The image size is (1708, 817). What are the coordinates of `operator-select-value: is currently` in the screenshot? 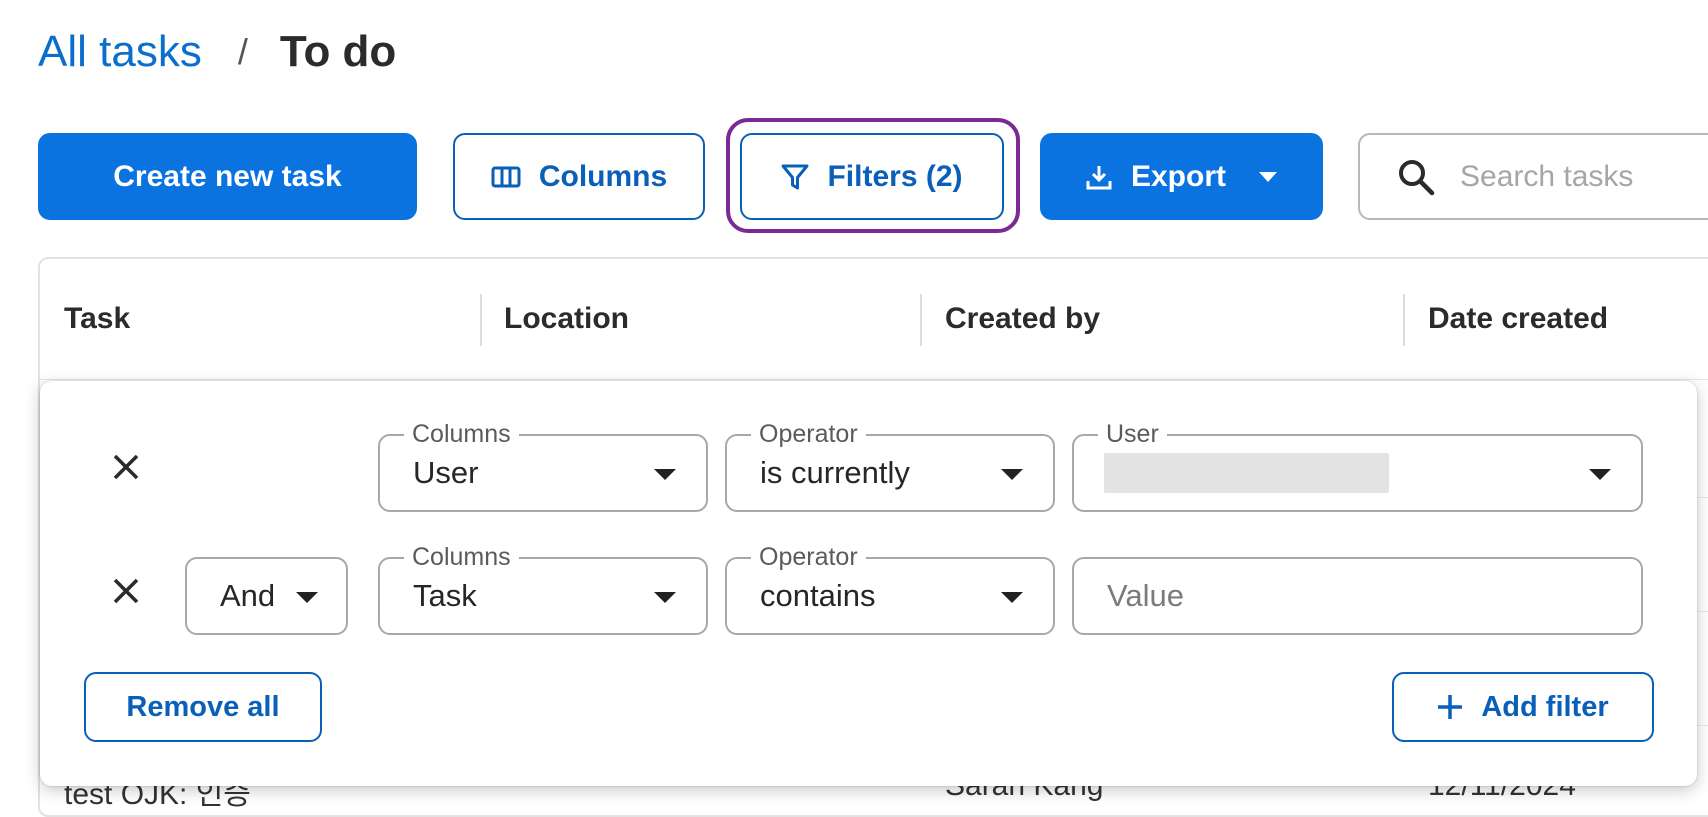 It's located at (835, 472).